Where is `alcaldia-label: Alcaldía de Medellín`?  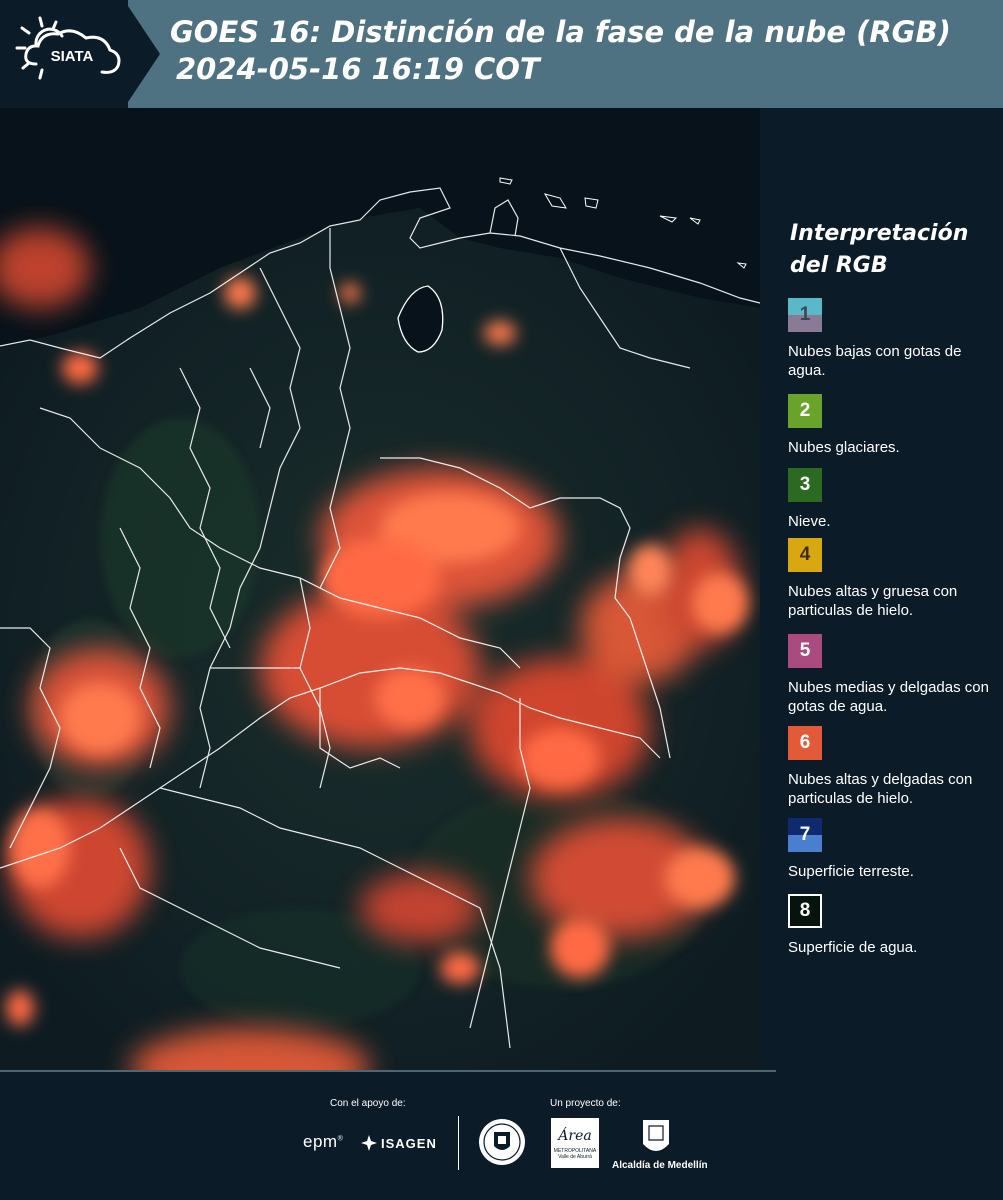 alcaldia-label: Alcaldía de Medellín is located at coordinates (660, 1165).